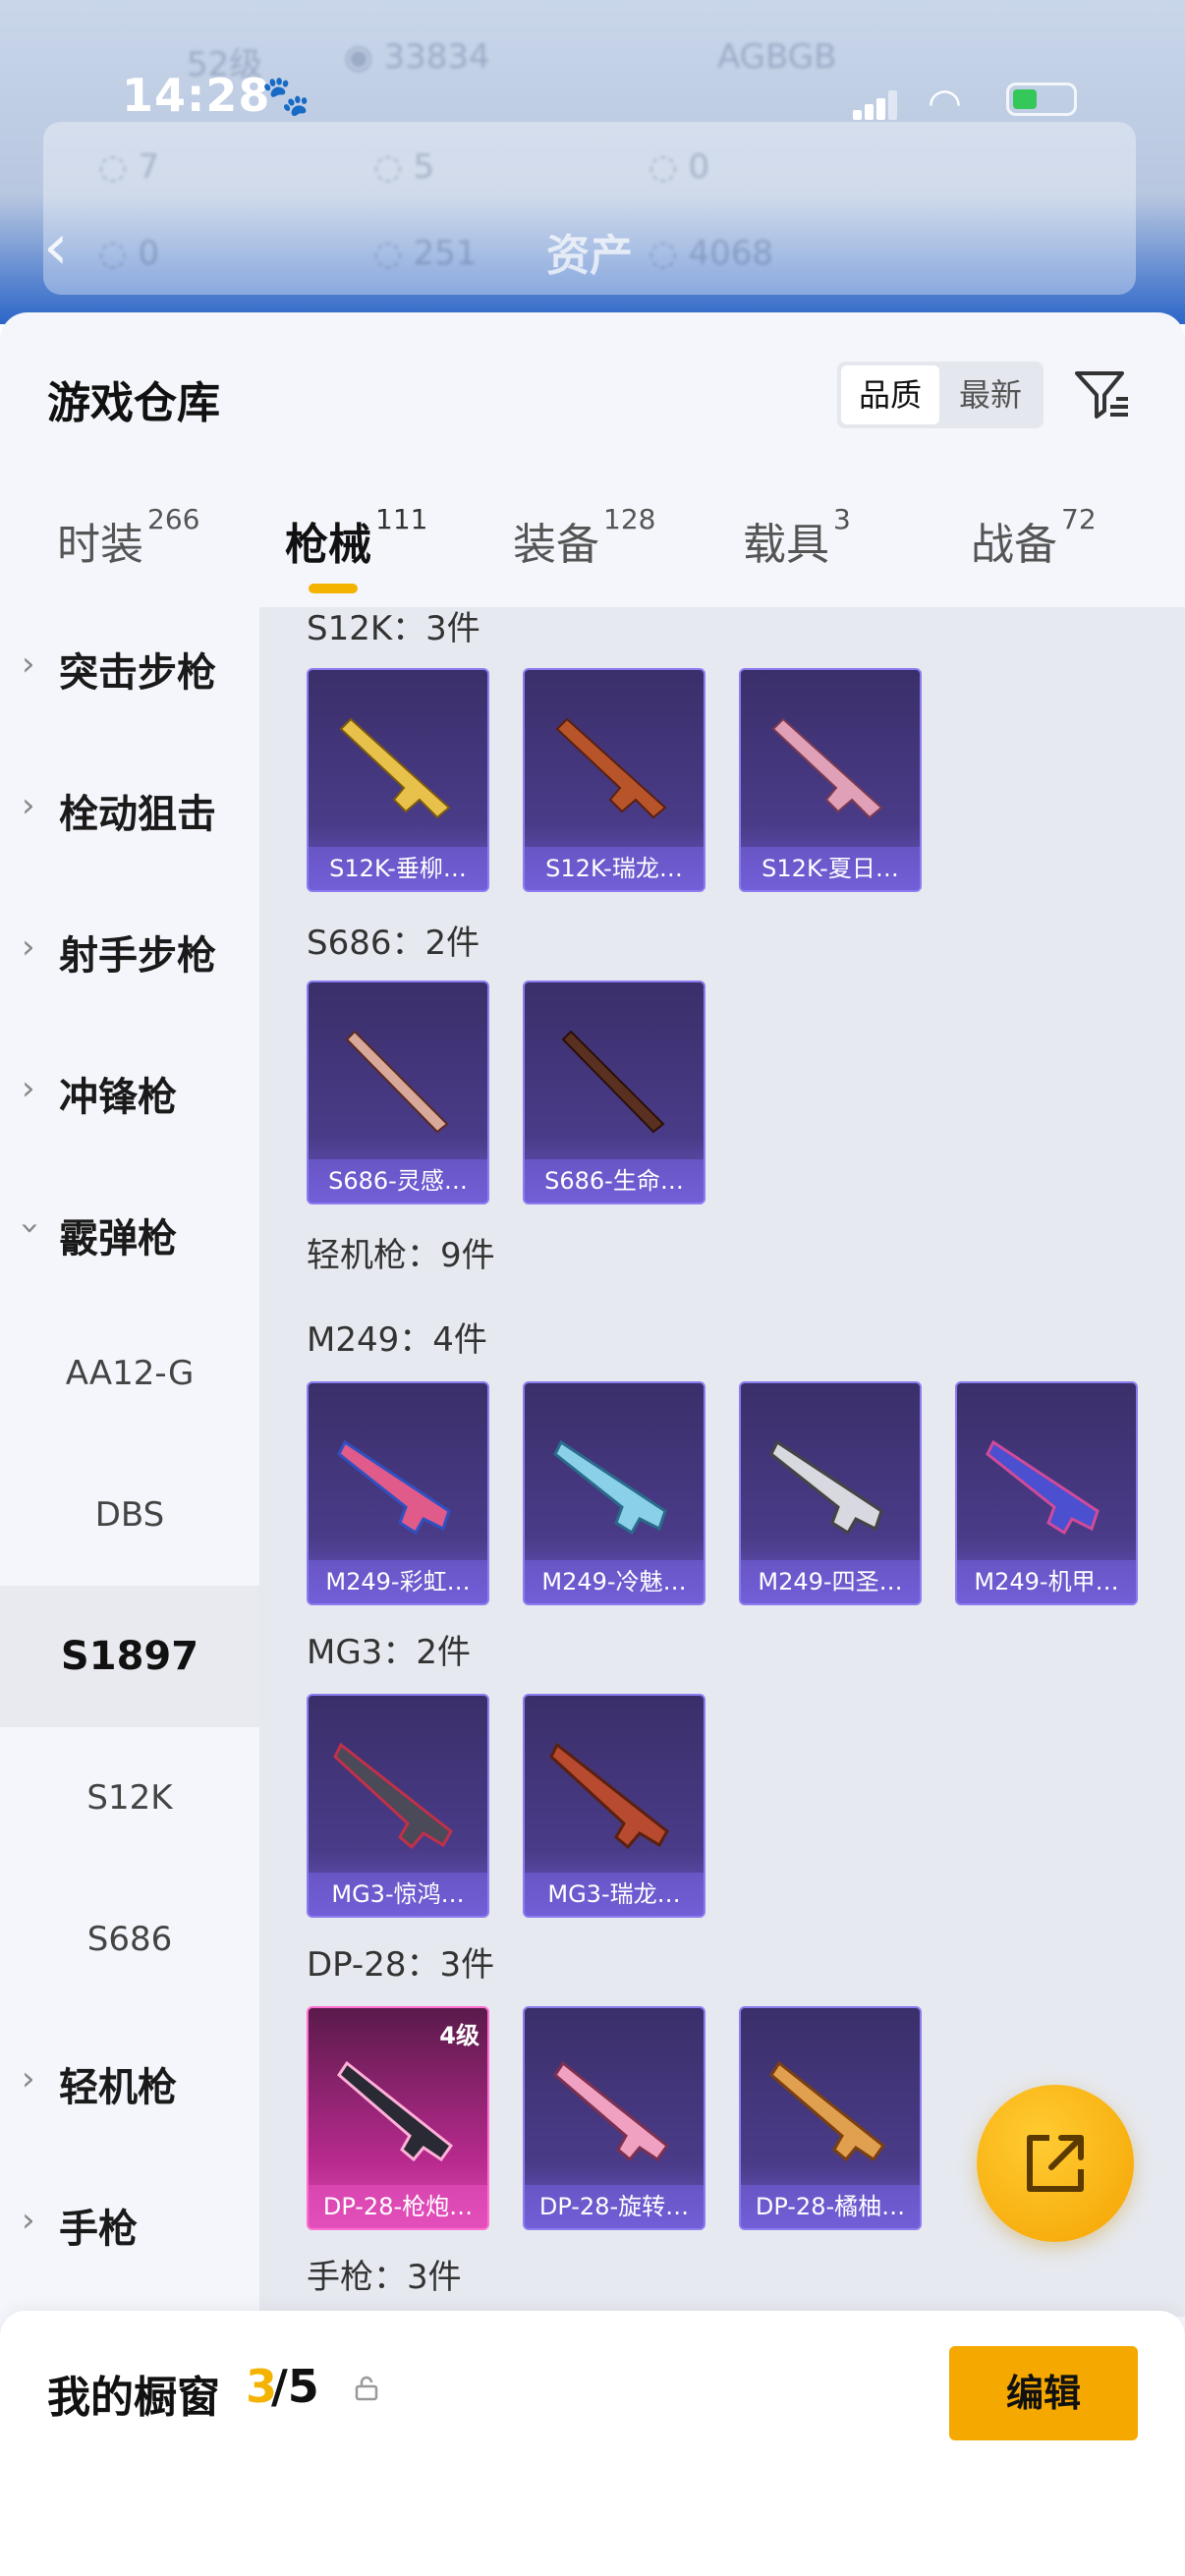 This screenshot has width=1185, height=2576. I want to click on backdrop-title: 资产, so click(590, 256).